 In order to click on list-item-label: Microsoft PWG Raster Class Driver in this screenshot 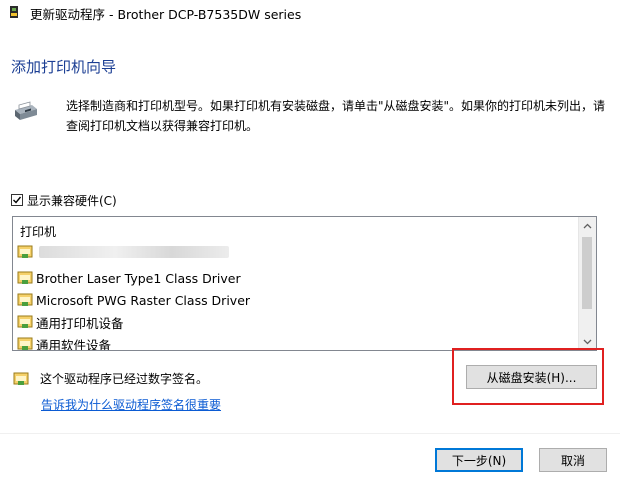, I will do `click(143, 300)`.